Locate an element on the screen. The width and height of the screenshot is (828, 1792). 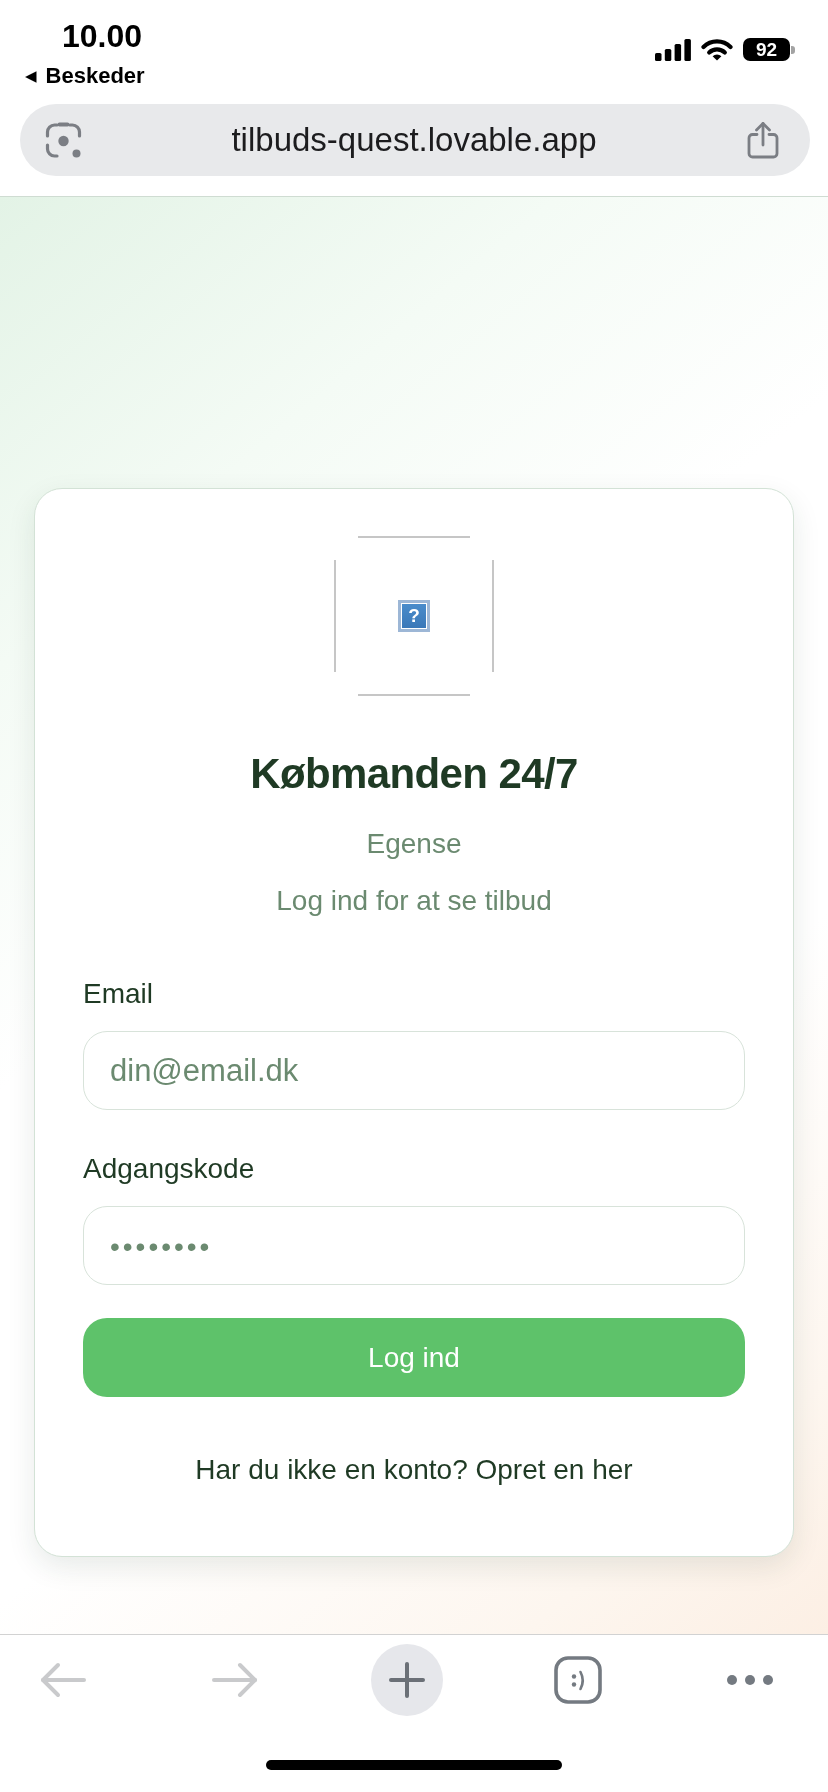
address-bar: tilbuds-quest.lovable.app is located at coordinates (415, 140).